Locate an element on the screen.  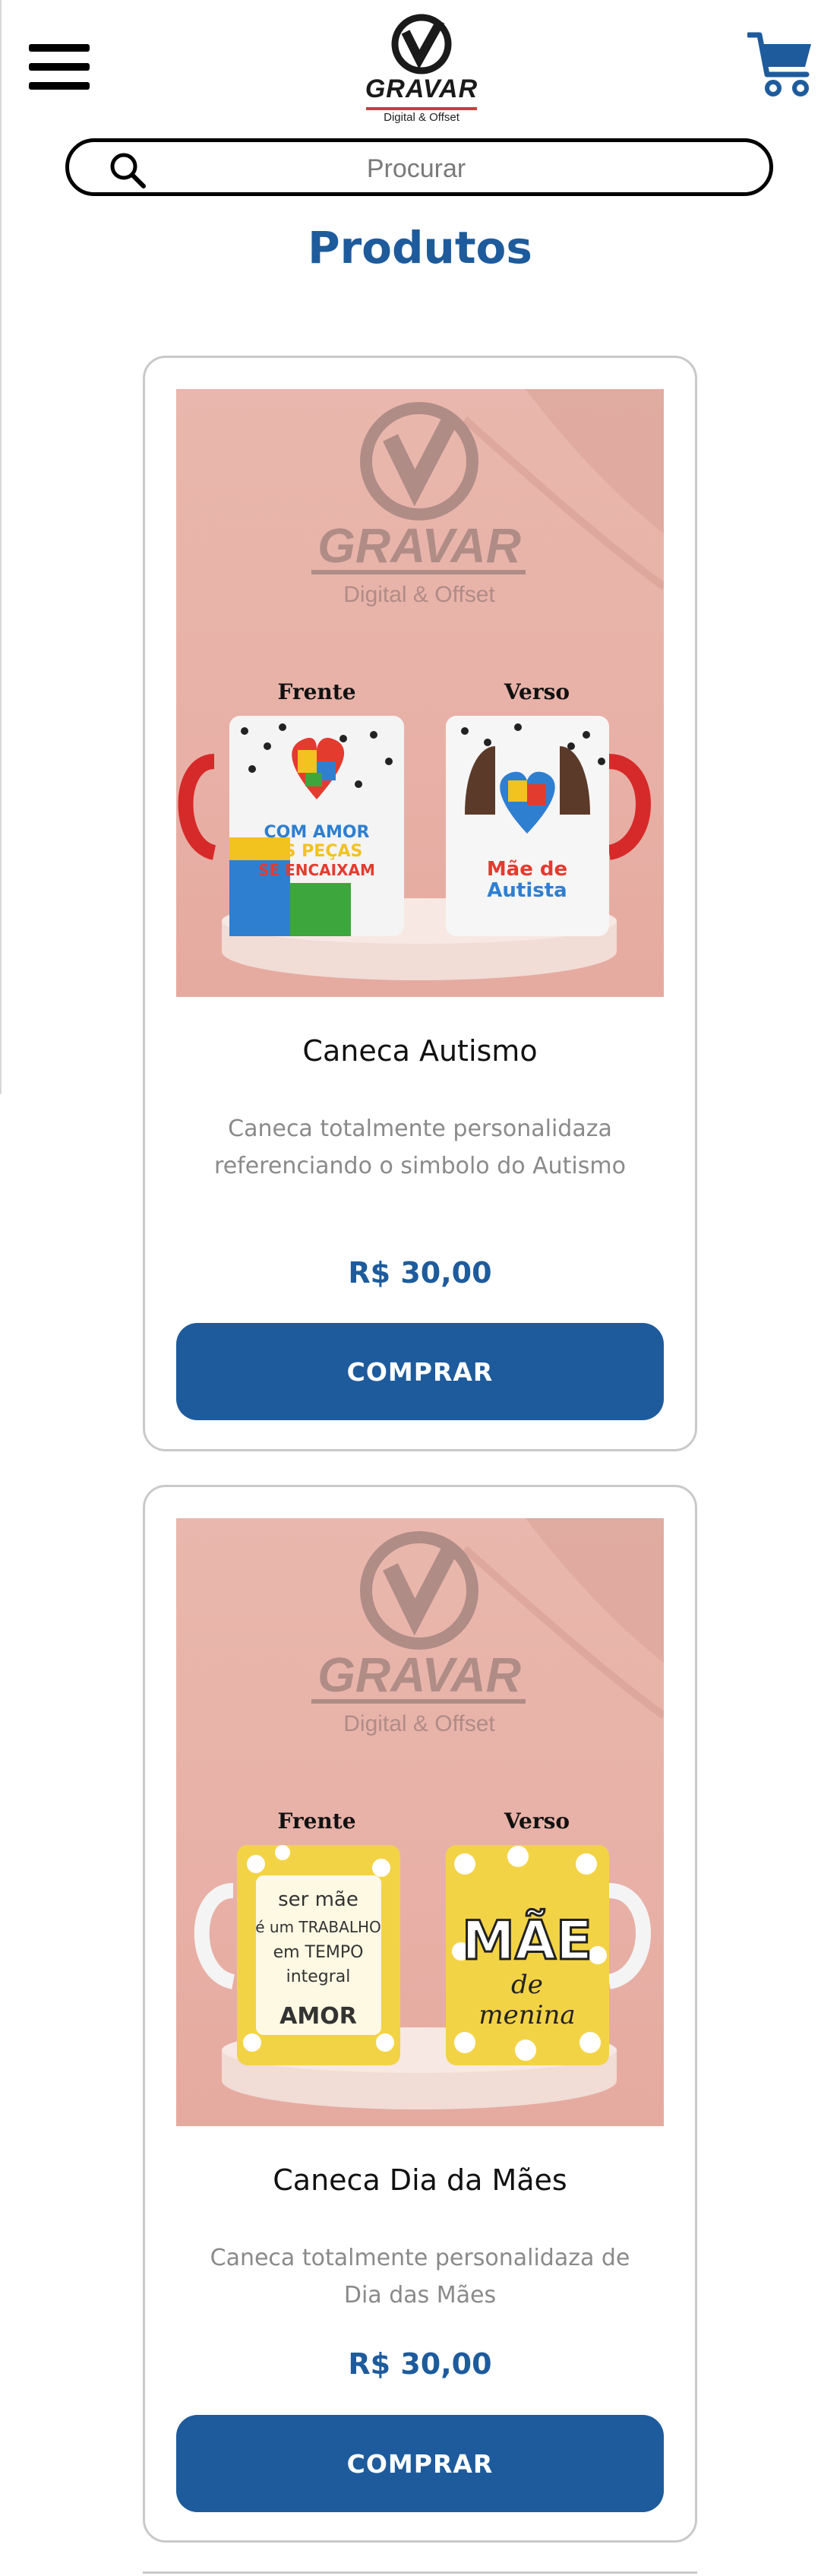
page-edge is located at coordinates (1, 547).